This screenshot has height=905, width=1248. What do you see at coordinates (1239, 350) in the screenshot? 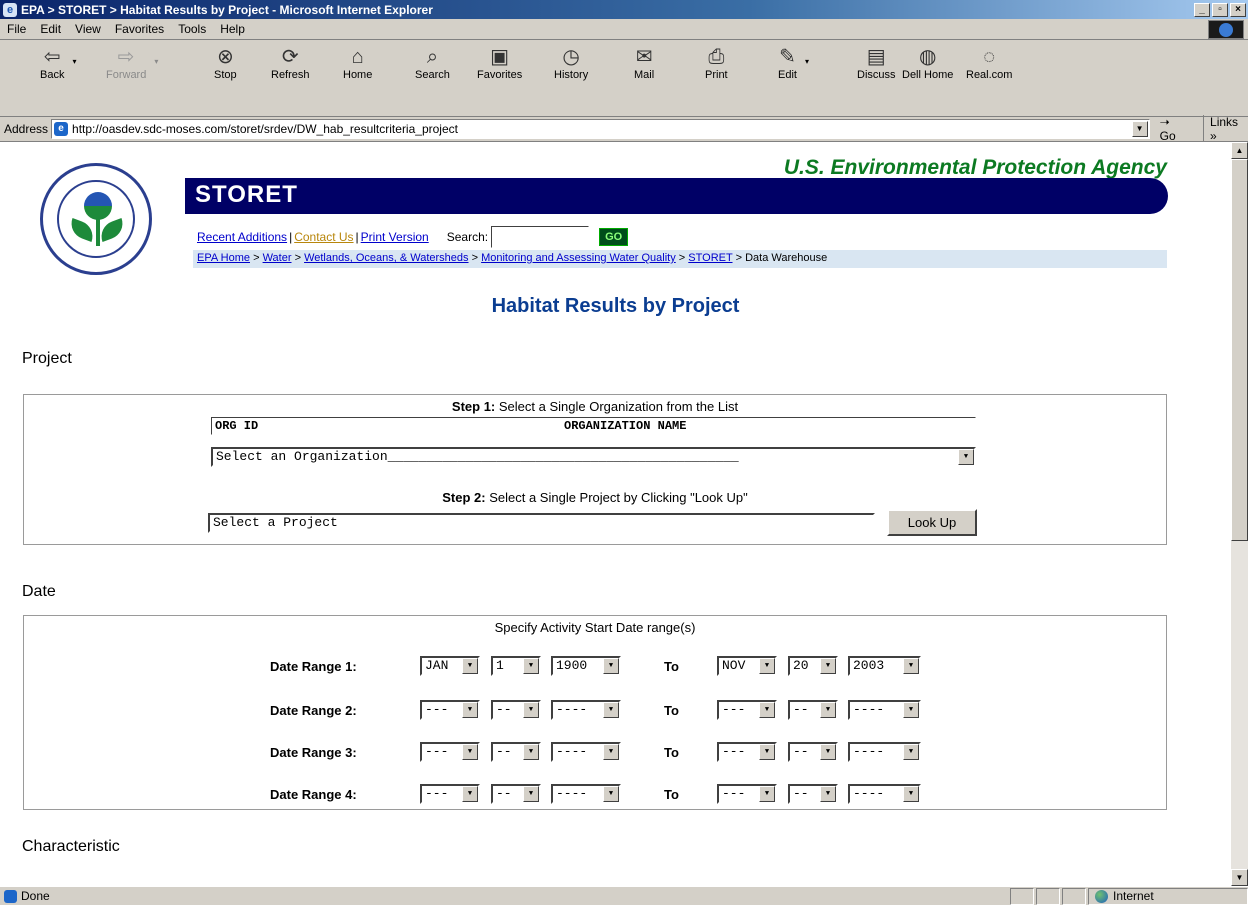
I see `scroll-thumb` at bounding box center [1239, 350].